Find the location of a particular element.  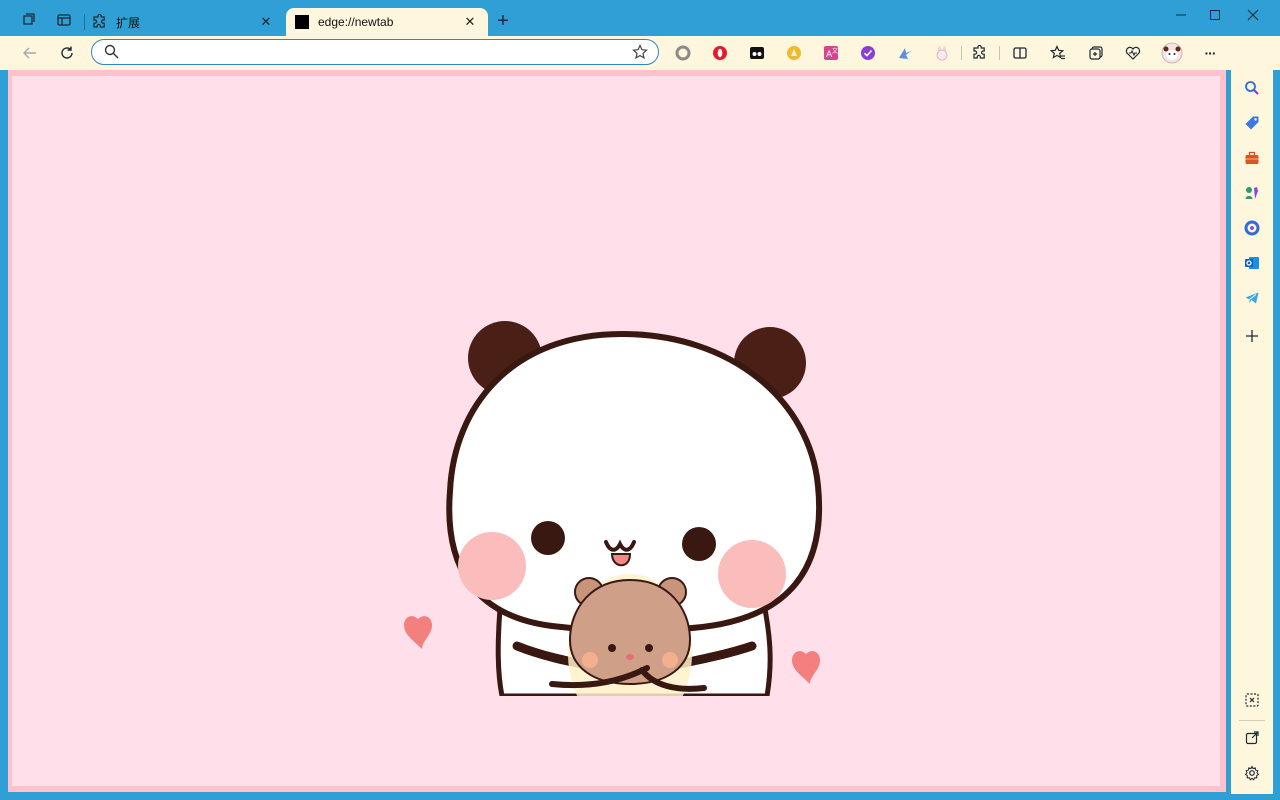

outlook-icon is located at coordinates (1252, 263).